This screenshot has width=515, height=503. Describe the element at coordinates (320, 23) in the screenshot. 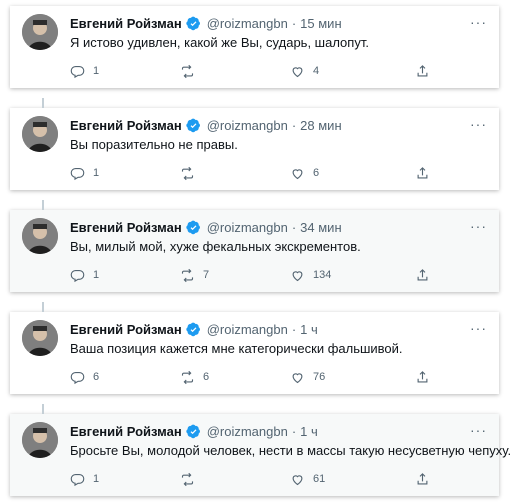

I see `tweet-time: 15 мин` at that location.